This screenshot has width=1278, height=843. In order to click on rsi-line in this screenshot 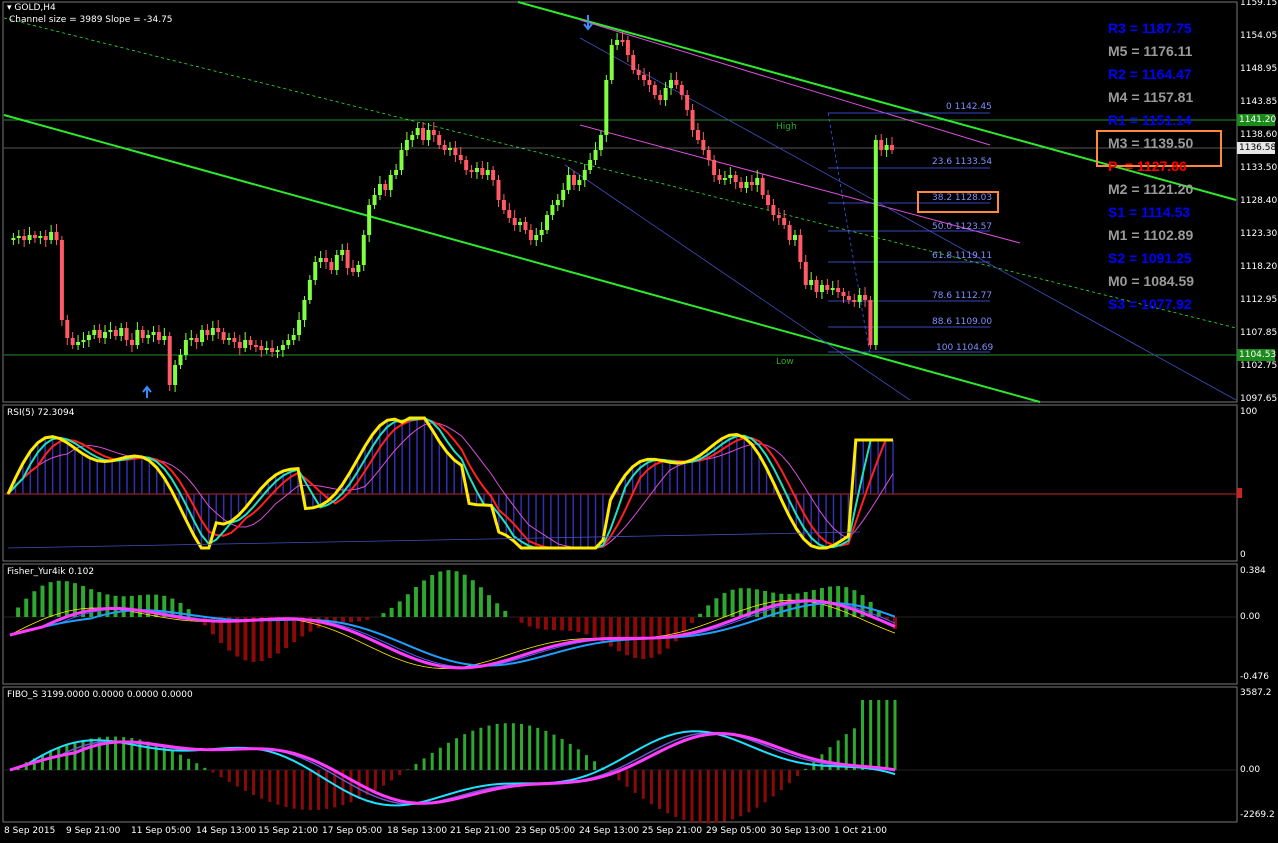, I will do `click(449, 483)`.